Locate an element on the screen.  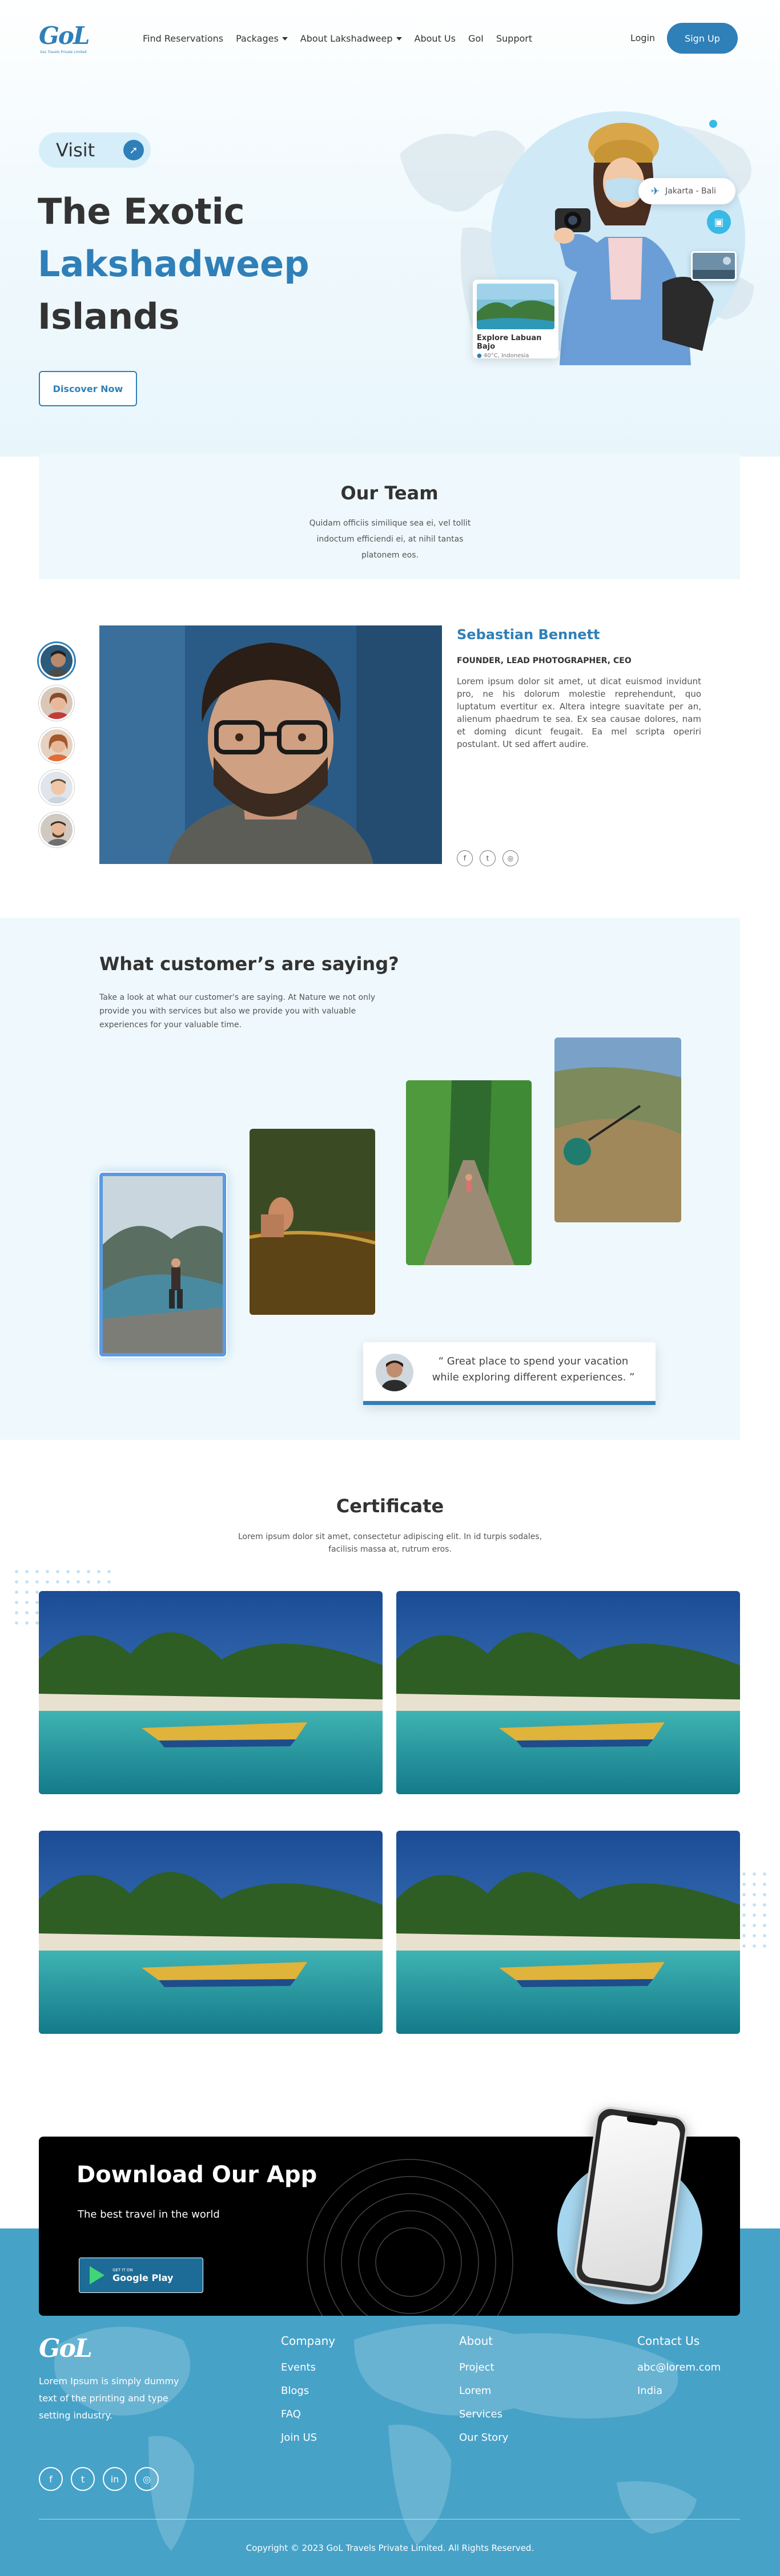
member-name: Sebastian Bennett is located at coordinates (528, 635).